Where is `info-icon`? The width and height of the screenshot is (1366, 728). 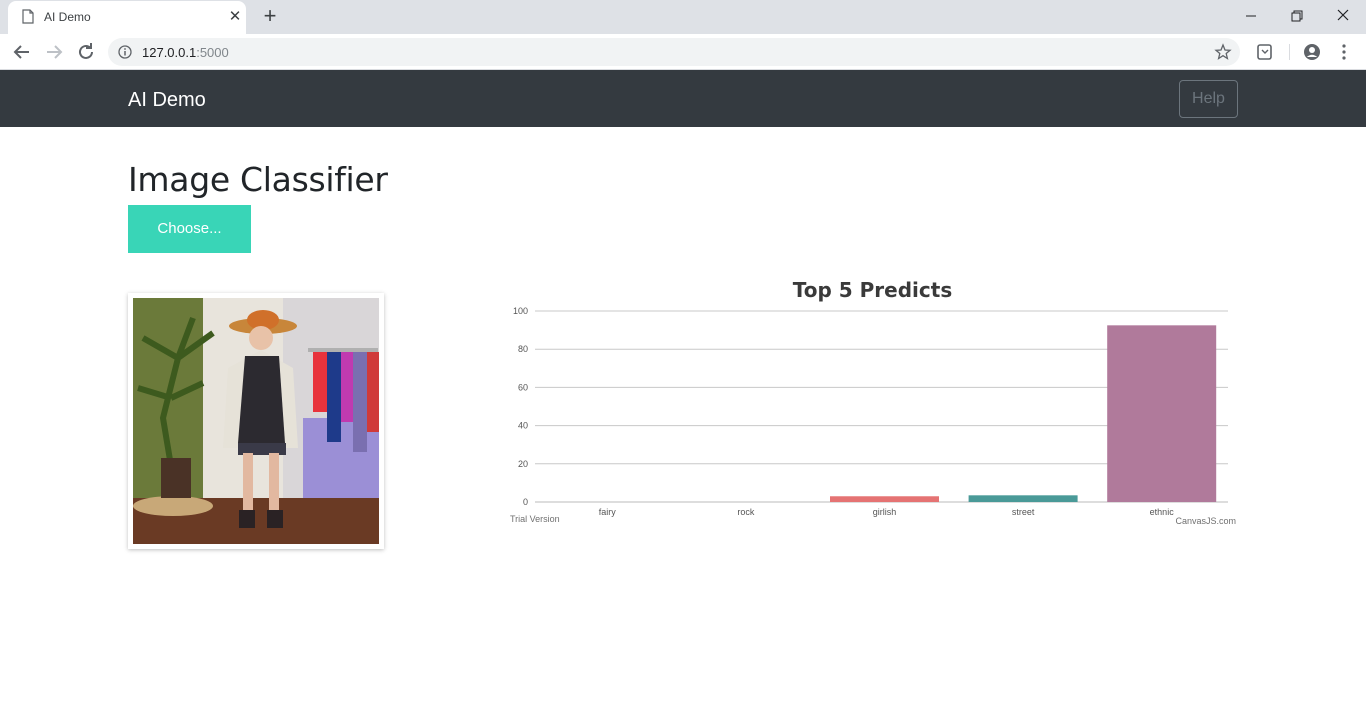
info-icon is located at coordinates (125, 52).